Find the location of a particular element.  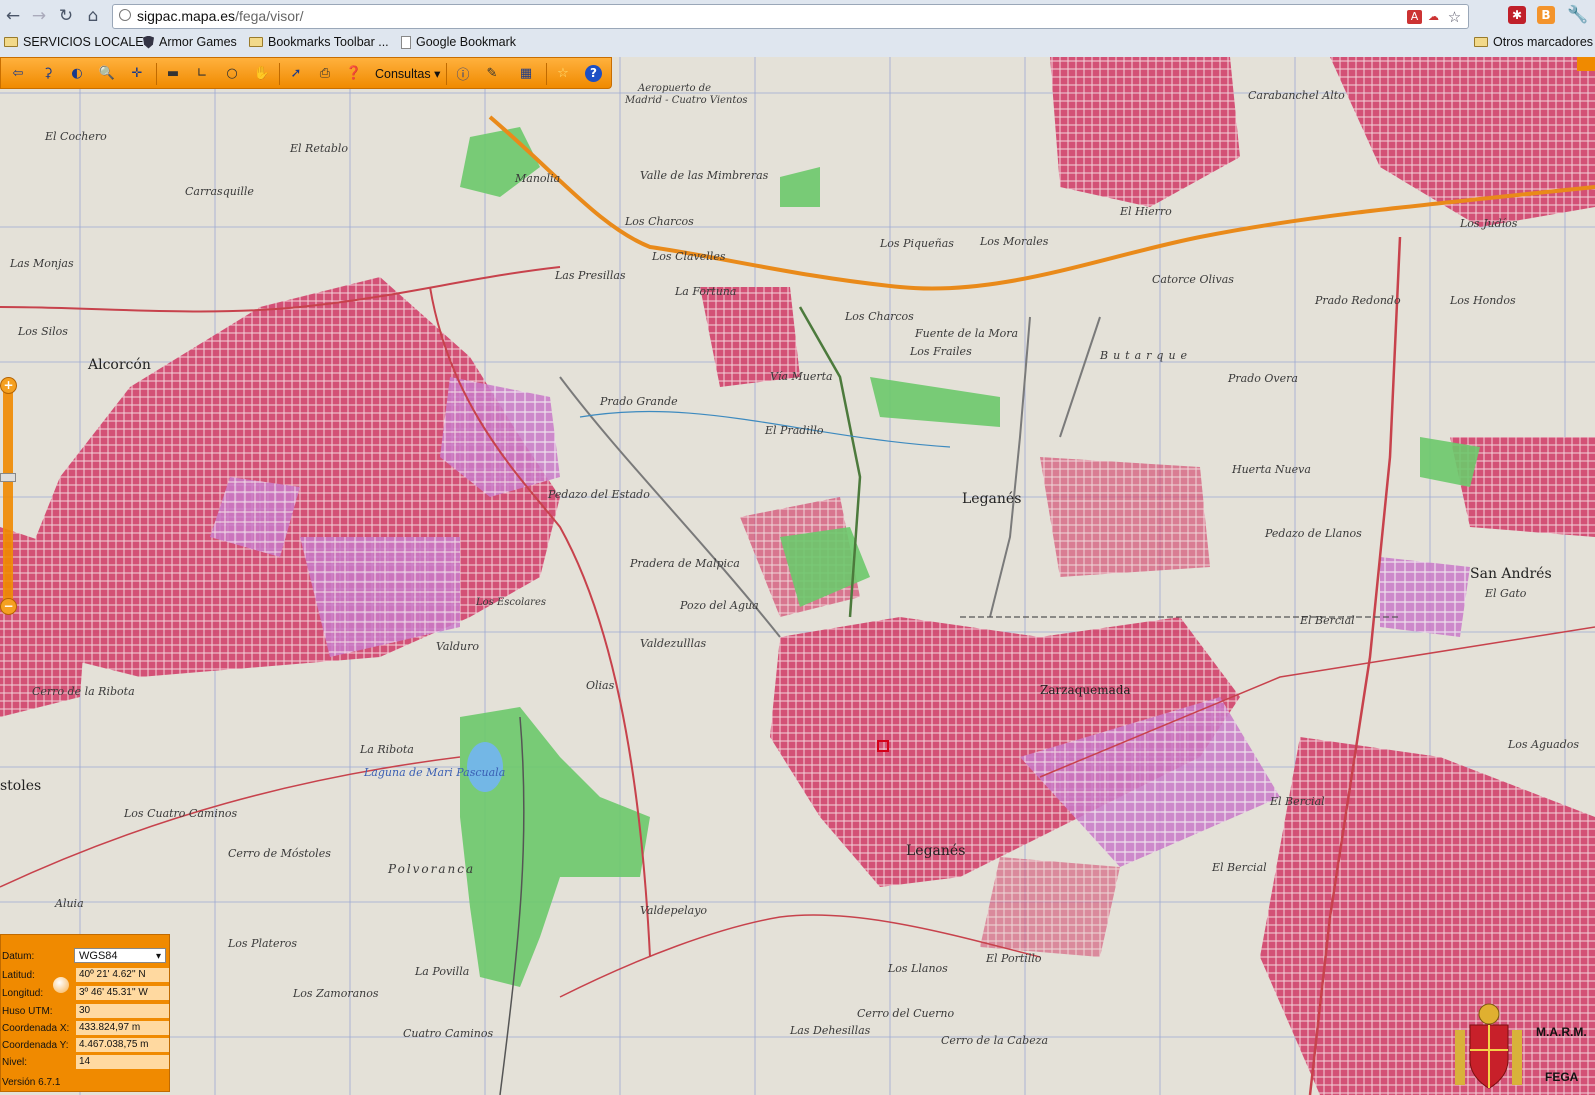

place-label: Vía Muerta is located at coordinates (801, 376).